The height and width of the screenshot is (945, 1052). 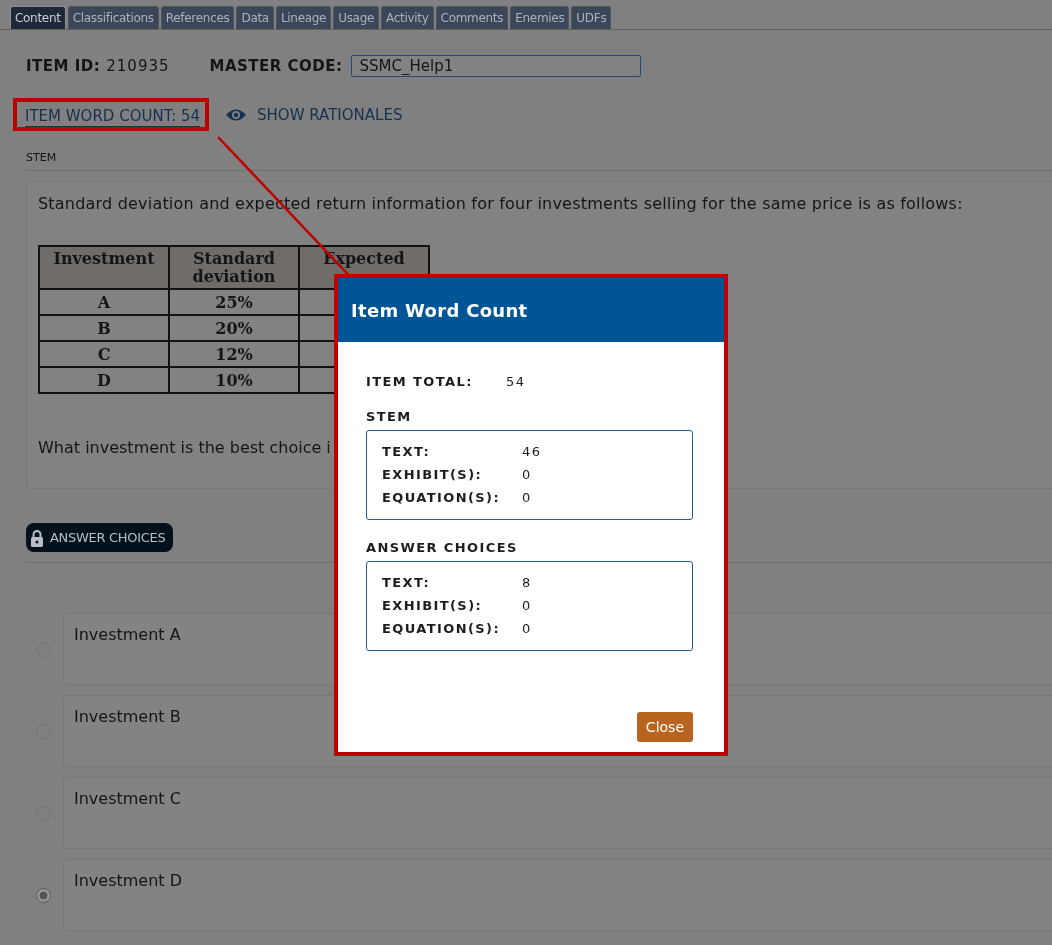 What do you see at coordinates (43, 895) in the screenshot?
I see `radio-button` at bounding box center [43, 895].